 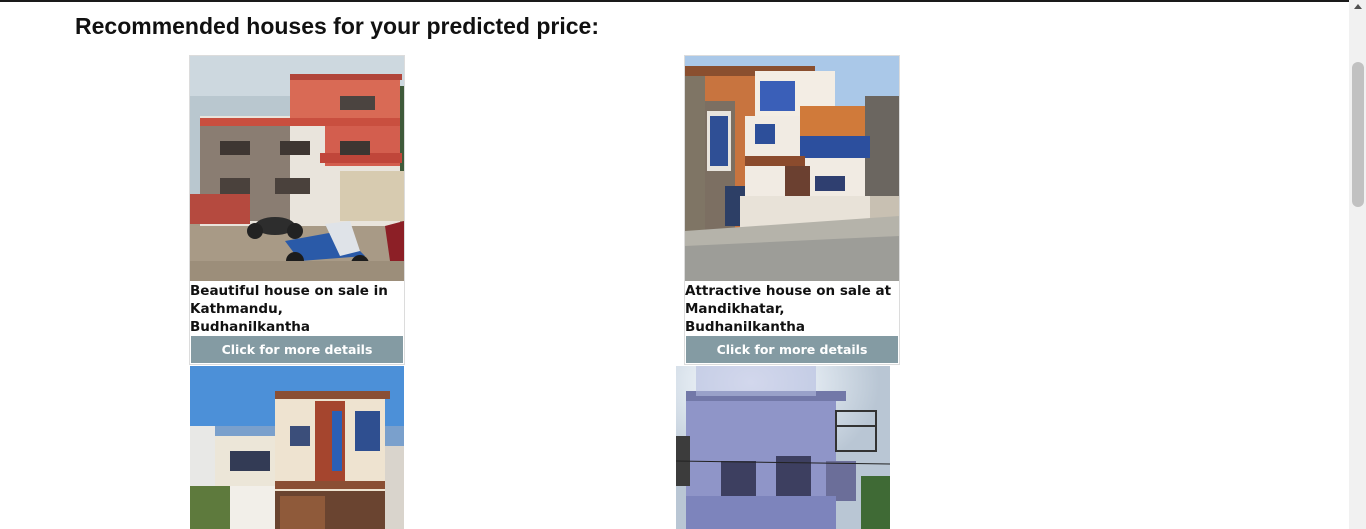 What do you see at coordinates (674, 1) in the screenshot?
I see `top-divider` at bounding box center [674, 1].